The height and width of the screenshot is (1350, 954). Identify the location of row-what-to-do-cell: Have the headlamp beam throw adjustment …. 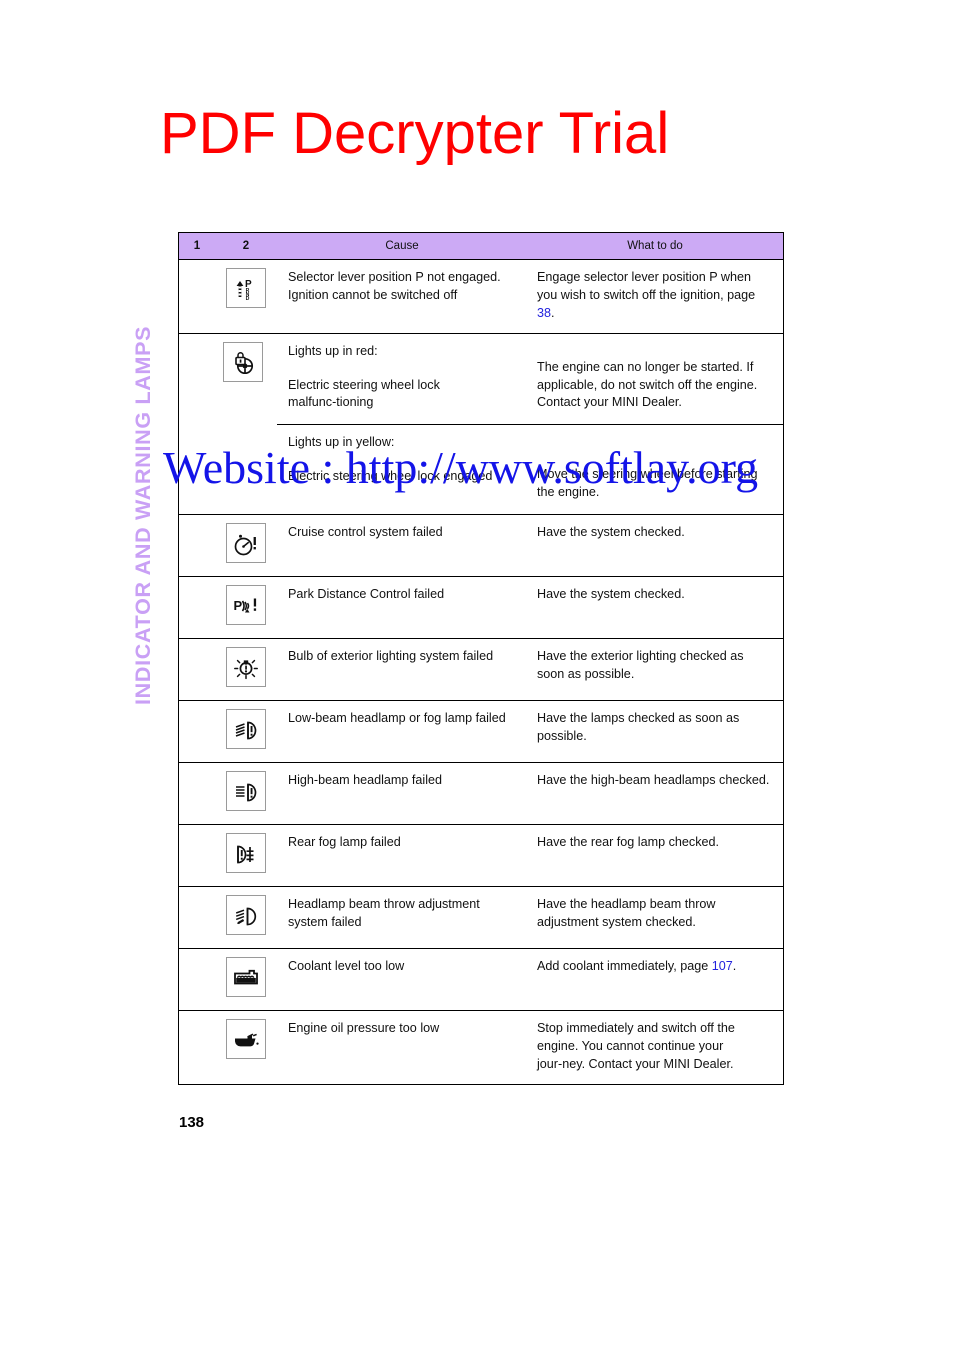
(655, 917).